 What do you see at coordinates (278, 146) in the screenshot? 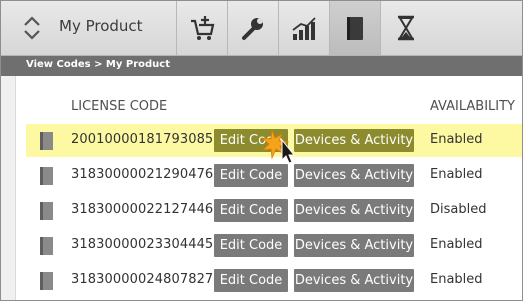
I see `mouse-cursor-icon` at bounding box center [278, 146].